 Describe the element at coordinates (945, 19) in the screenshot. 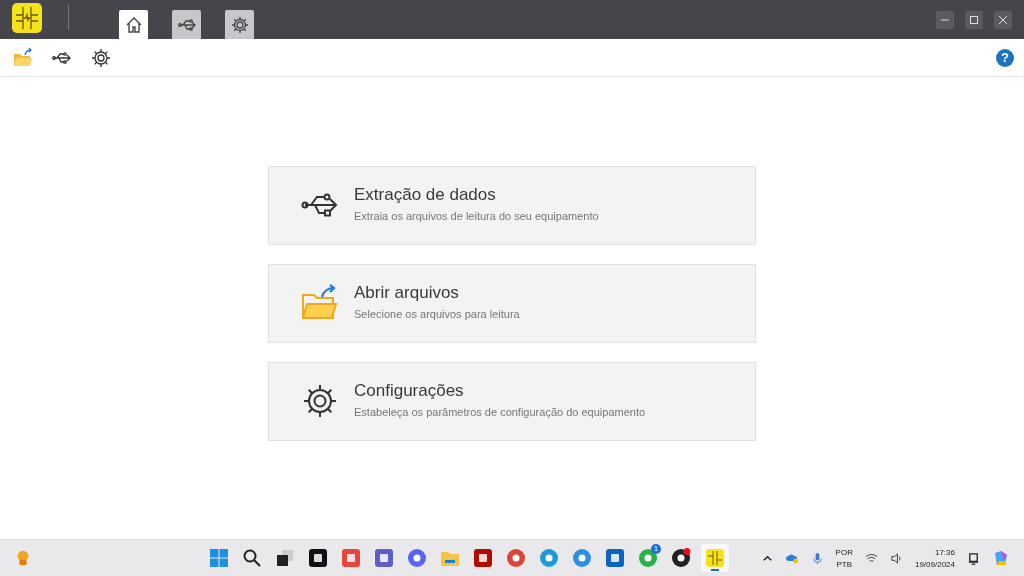

I see `minimize-button` at that location.